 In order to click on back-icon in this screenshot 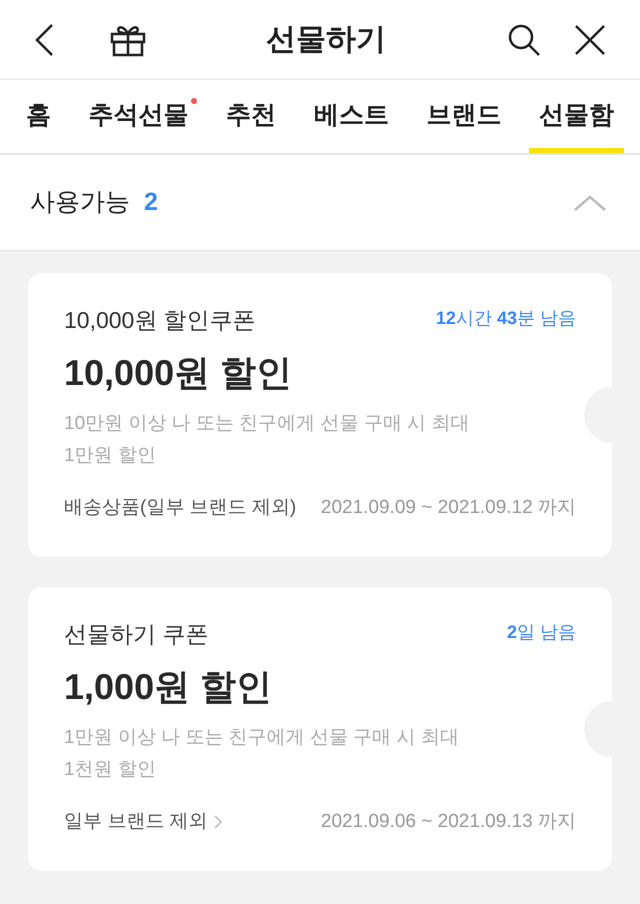, I will do `click(45, 39)`.